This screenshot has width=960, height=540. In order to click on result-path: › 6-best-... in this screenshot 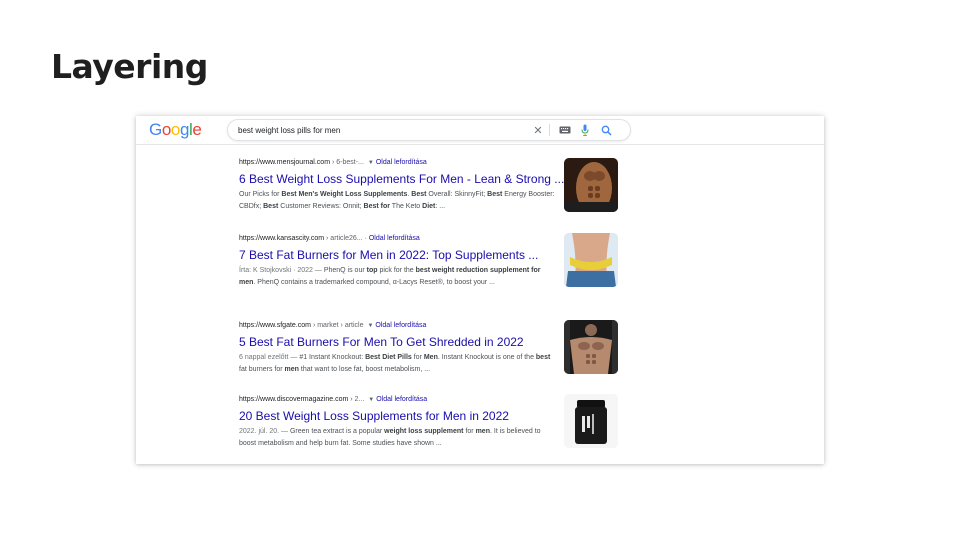, I will do `click(348, 162)`.